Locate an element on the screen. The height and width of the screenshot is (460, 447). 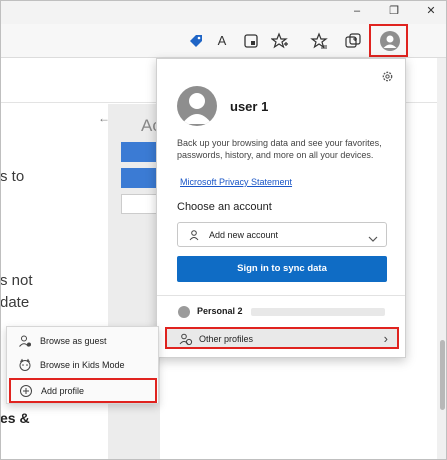
guest-icon is located at coordinates (25, 341).